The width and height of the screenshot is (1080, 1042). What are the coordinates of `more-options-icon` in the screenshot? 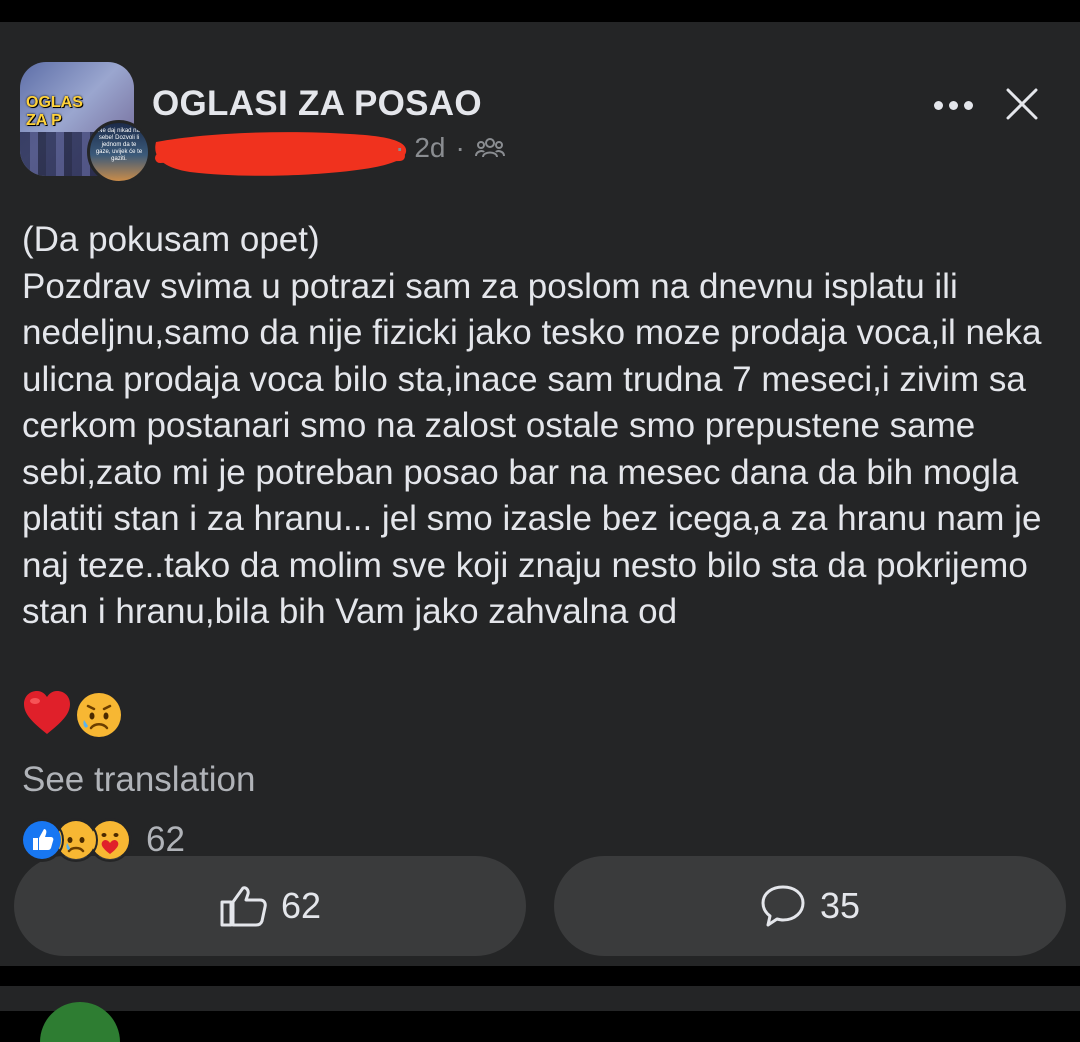 It's located at (953, 105).